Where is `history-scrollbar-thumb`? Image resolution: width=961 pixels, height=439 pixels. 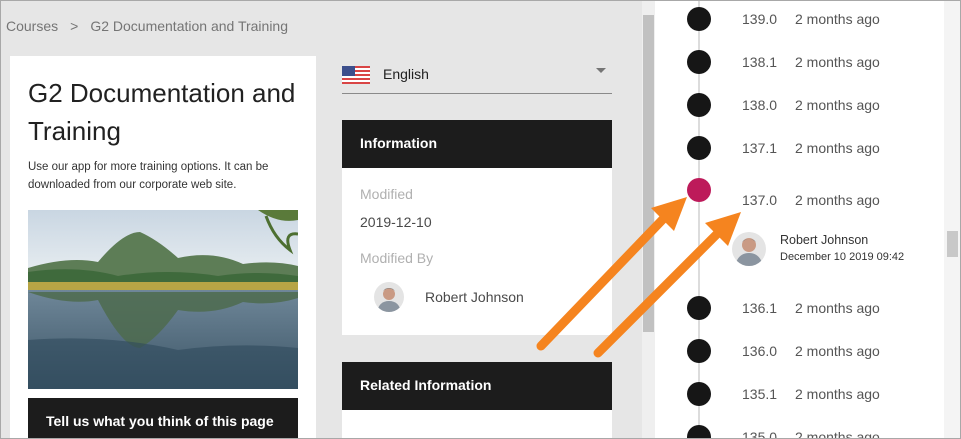 history-scrollbar-thumb is located at coordinates (952, 244).